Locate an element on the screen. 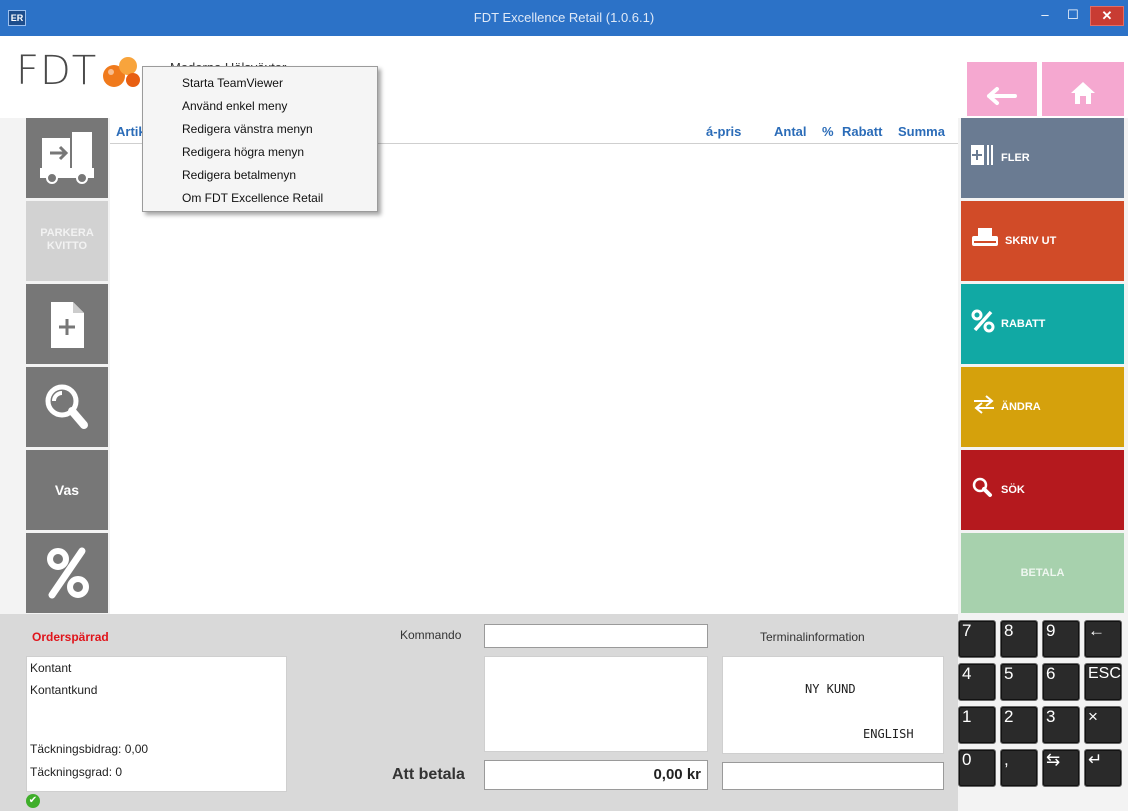 Image resolution: width=1128 pixels, height=811 pixels. new-document-button is located at coordinates (67, 324).